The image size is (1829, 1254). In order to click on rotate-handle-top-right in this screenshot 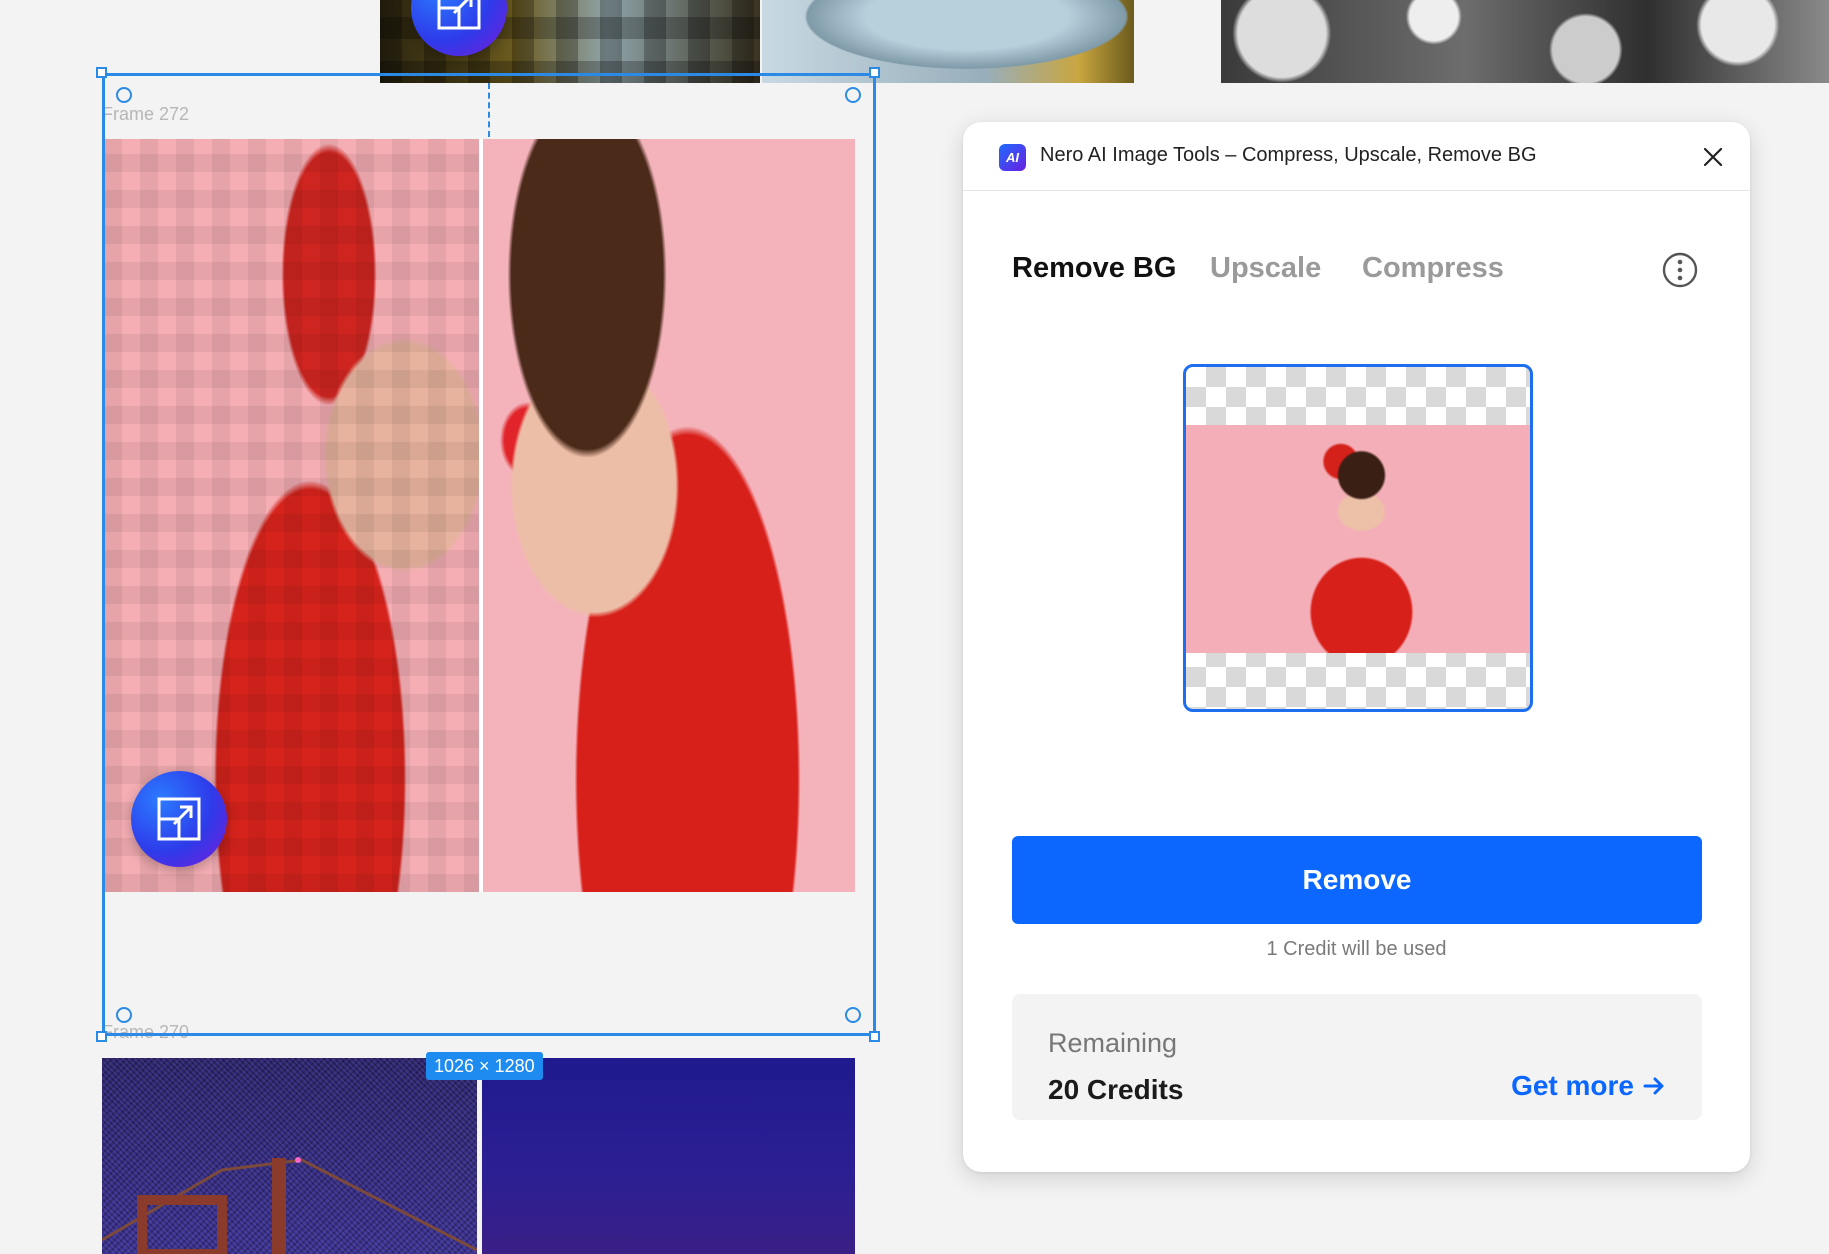, I will do `click(853, 95)`.